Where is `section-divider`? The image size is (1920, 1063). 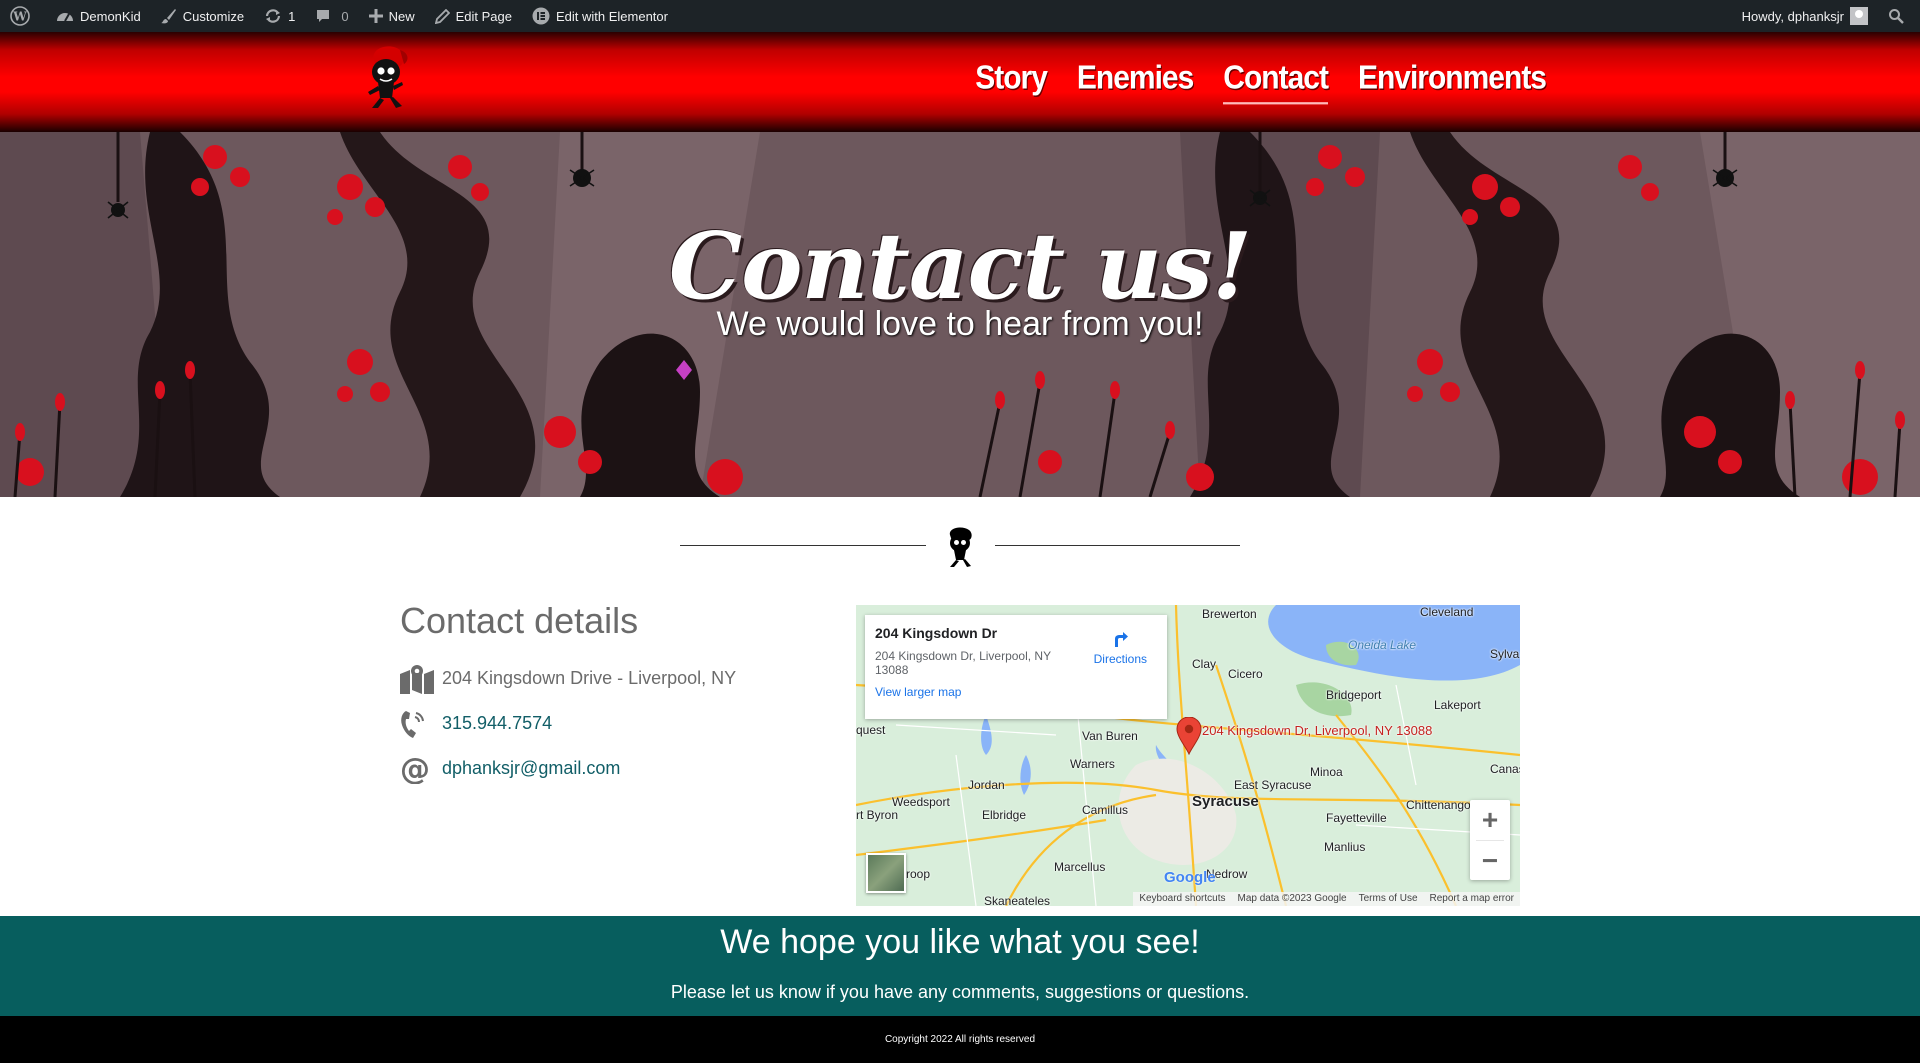
section-divider is located at coordinates (960, 547).